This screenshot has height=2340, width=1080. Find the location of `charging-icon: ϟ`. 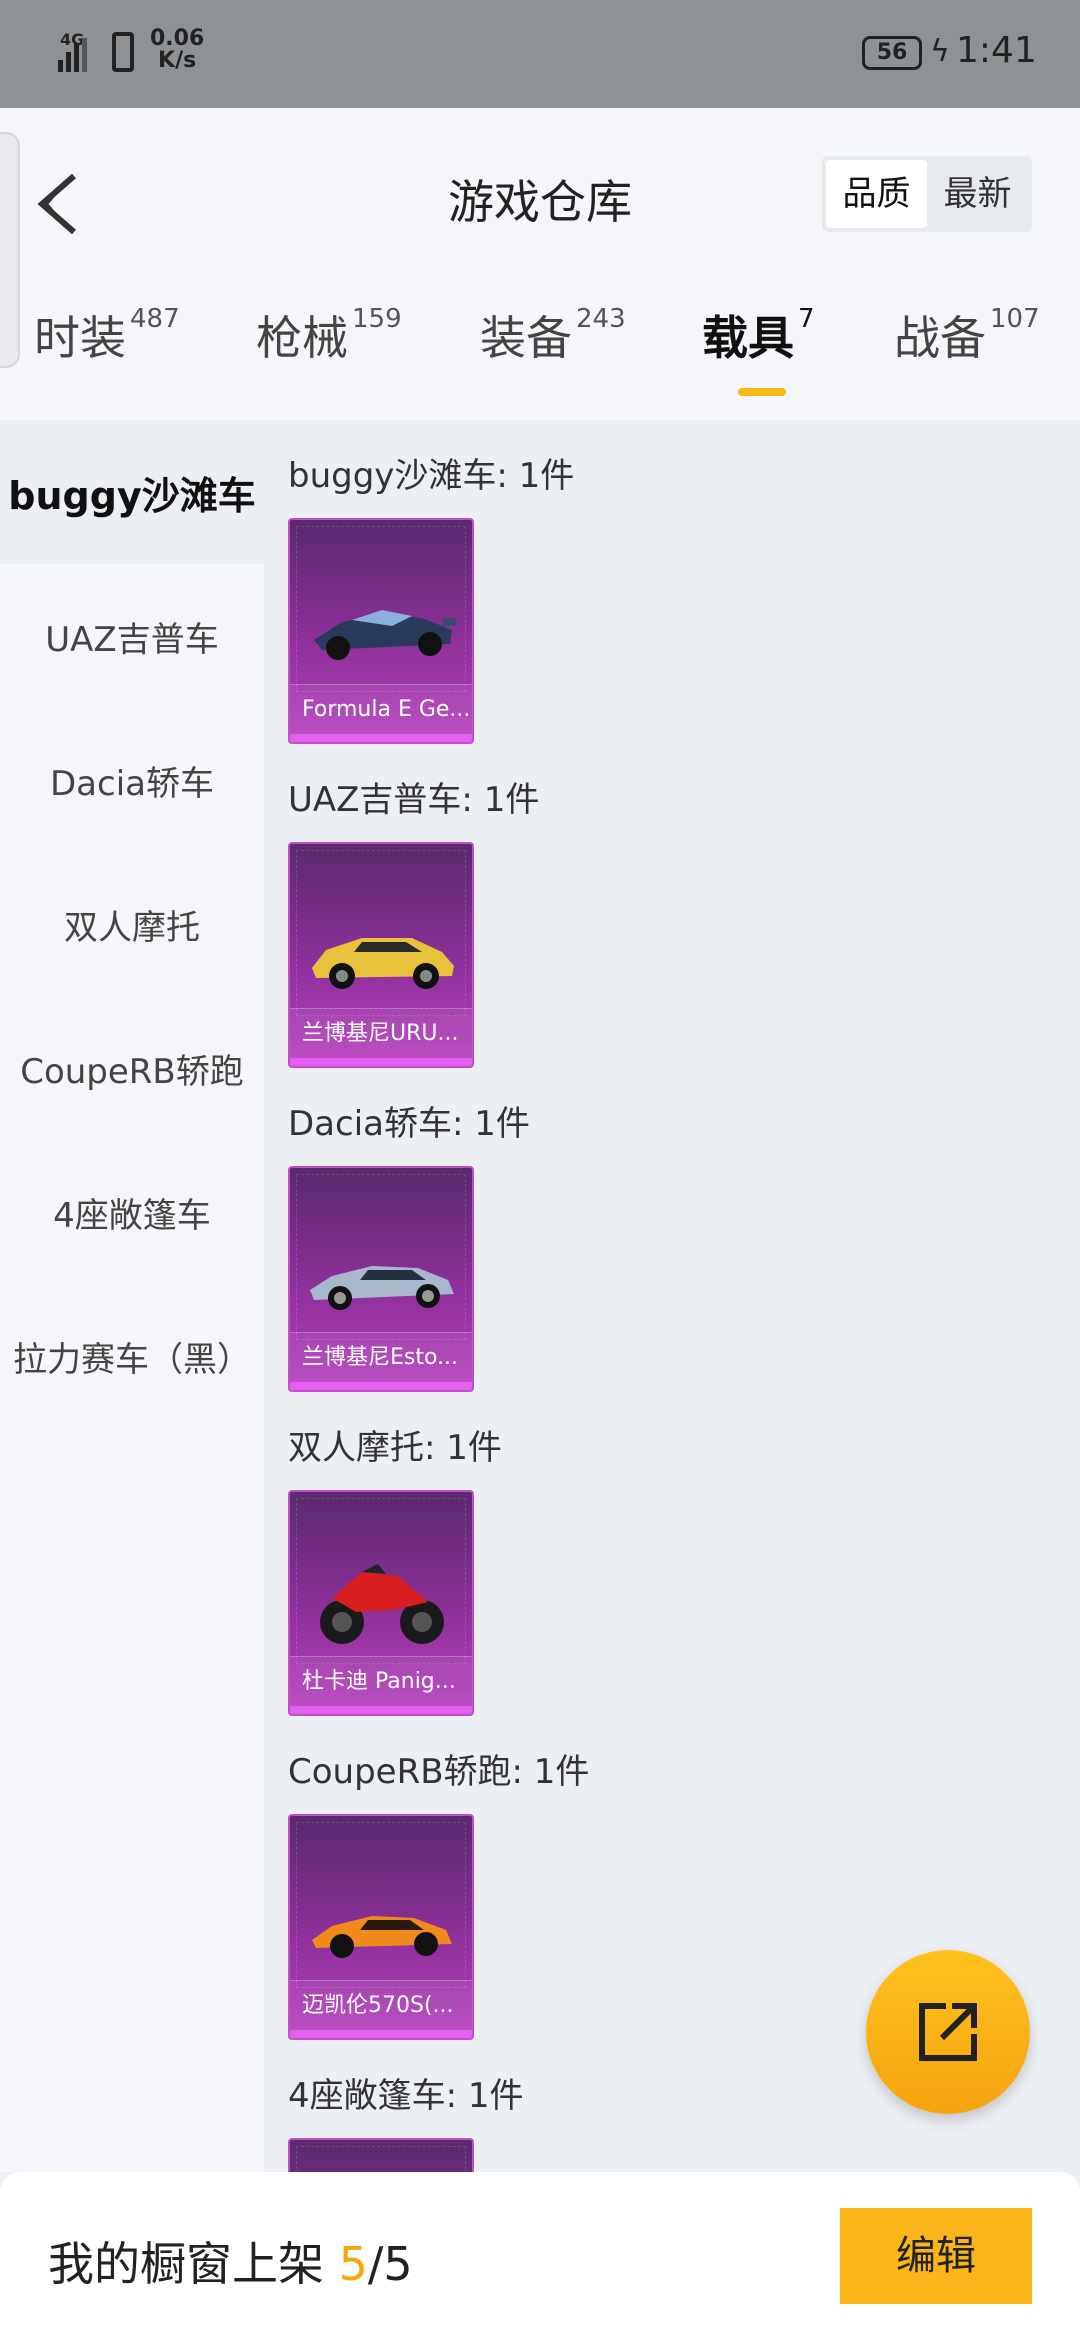

charging-icon: ϟ is located at coordinates (940, 51).